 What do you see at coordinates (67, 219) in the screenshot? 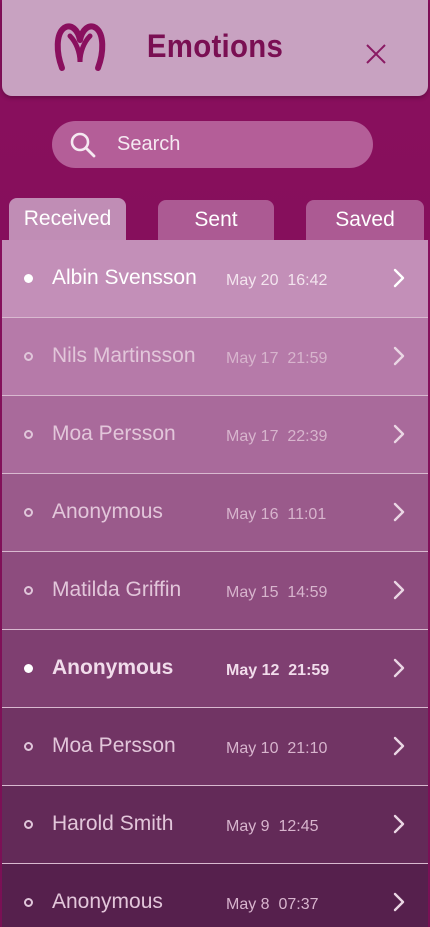
I see `tab-received: Received` at bounding box center [67, 219].